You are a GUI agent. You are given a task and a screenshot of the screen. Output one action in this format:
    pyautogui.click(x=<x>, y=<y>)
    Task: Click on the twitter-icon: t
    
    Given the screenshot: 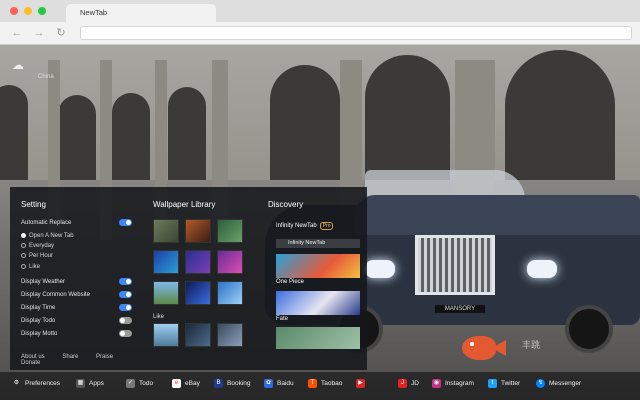 What is the action you would take?
    pyautogui.click(x=492, y=383)
    